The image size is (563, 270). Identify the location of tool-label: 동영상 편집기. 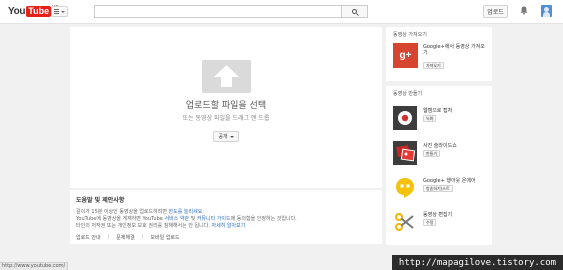
(438, 215).